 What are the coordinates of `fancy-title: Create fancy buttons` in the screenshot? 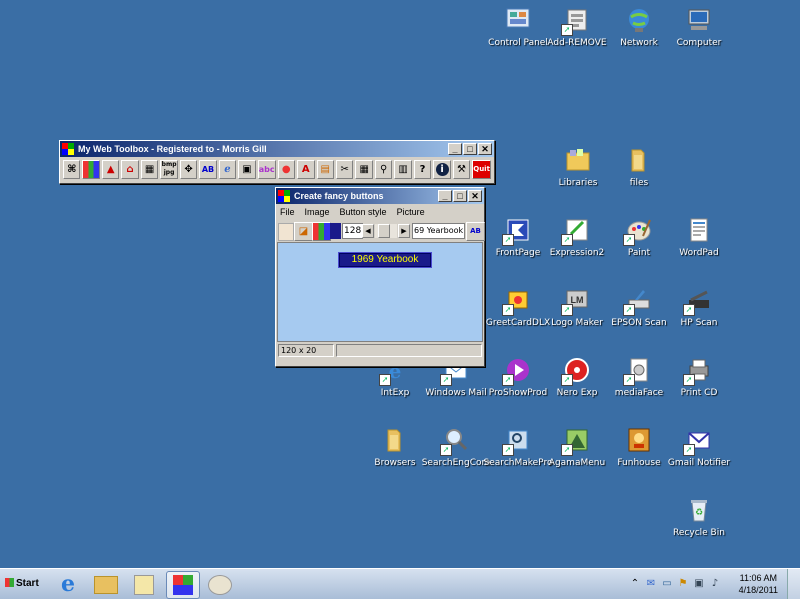 It's located at (339, 196).